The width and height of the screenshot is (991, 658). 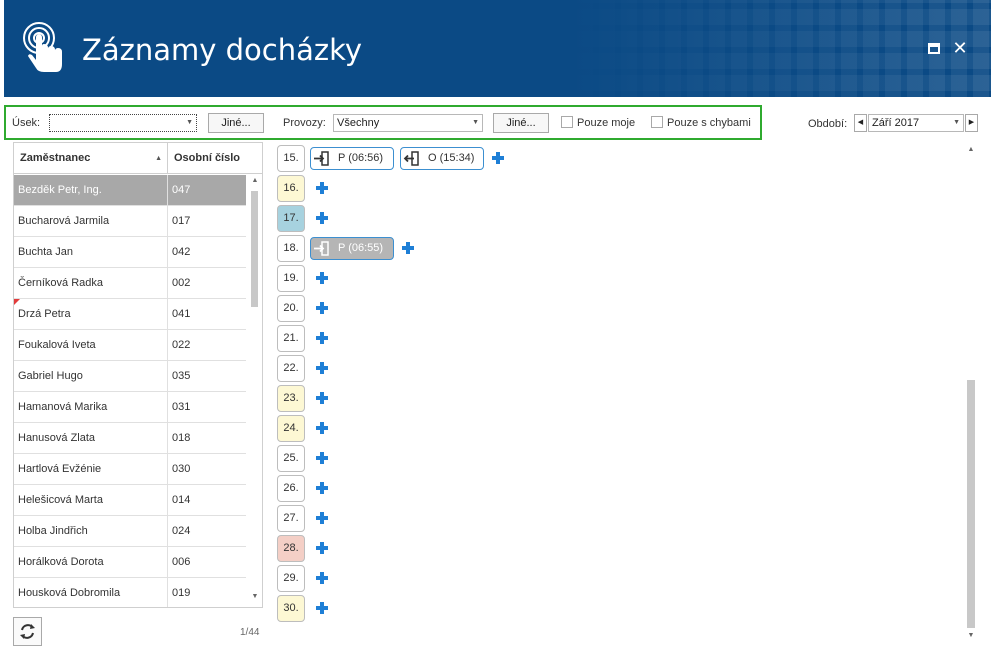 I want to click on calendar-day: 24., so click(x=291, y=428).